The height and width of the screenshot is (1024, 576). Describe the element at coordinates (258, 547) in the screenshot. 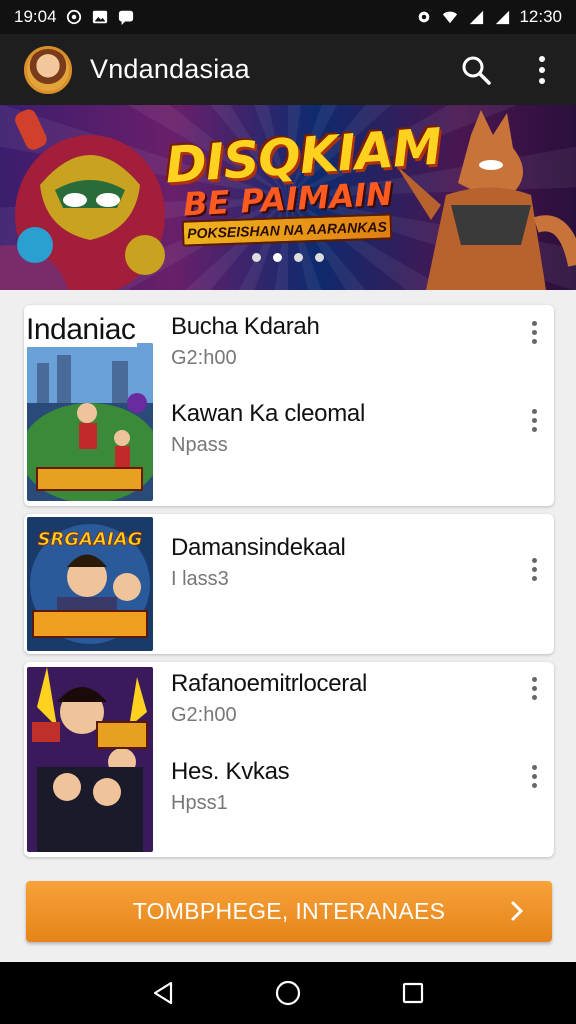

I see `item-title: Damansindekaal` at that location.